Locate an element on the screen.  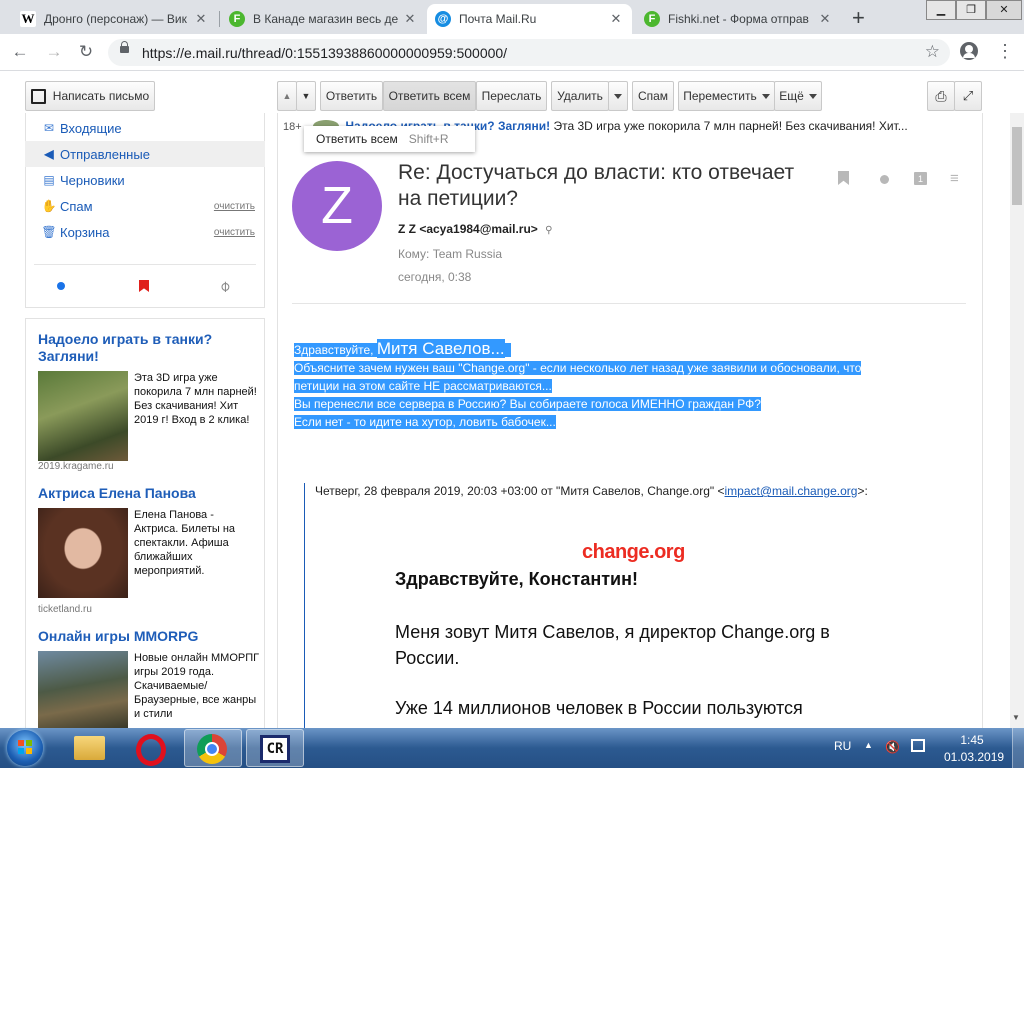
browser-tab-fishki-1: F В Канаде магазин весь де ✕ is located at coordinates (323, 19).